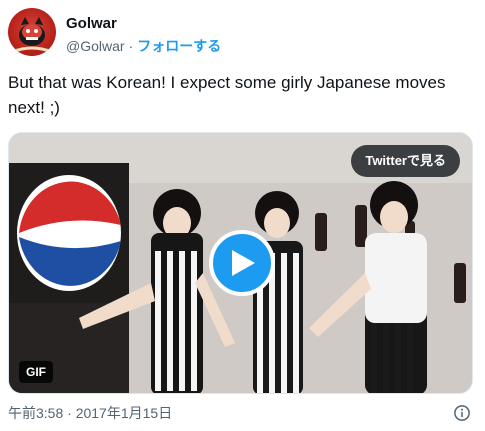  I want to click on play-icon, so click(243, 263).